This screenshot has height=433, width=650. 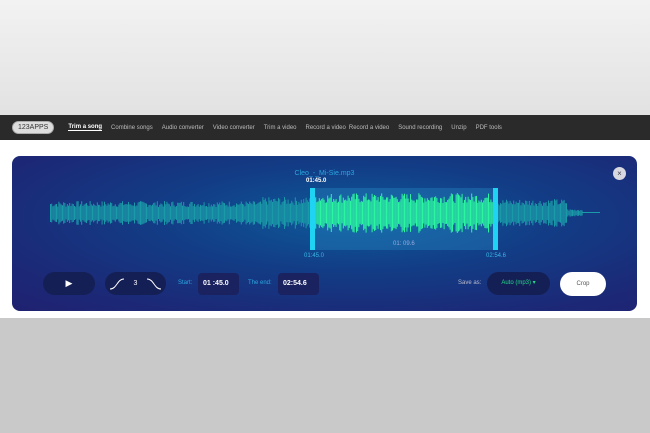 What do you see at coordinates (33, 127) in the screenshot?
I see `logo: 123APPS` at bounding box center [33, 127].